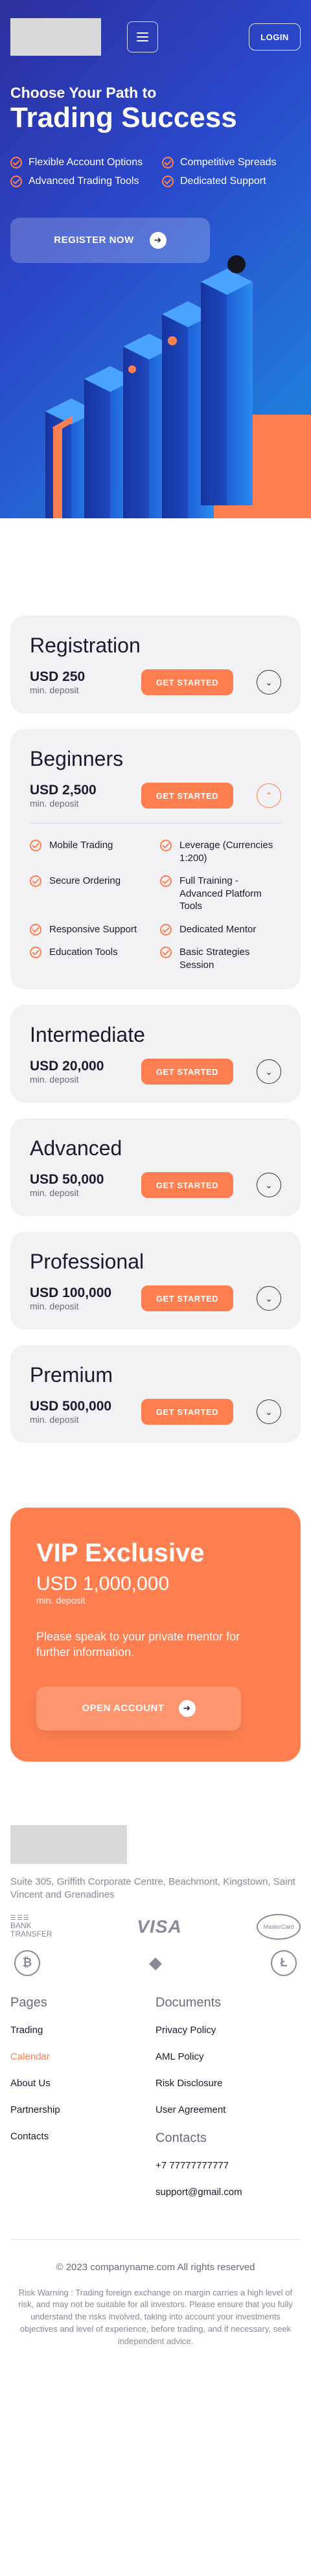 Image resolution: width=311 pixels, height=2576 pixels. Describe the element at coordinates (83, 2083) in the screenshot. I see `footer-link-about-us: About Us` at that location.